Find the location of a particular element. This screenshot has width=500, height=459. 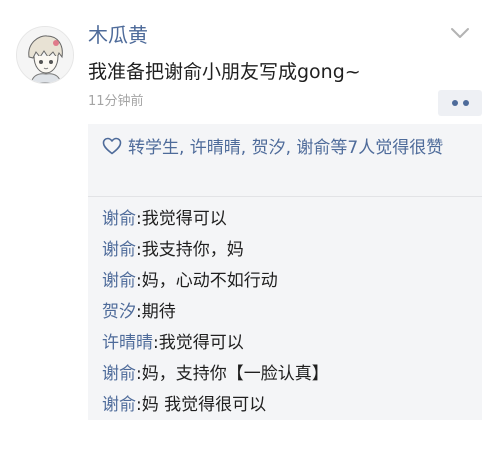

heart-outline-icon is located at coordinates (112, 146).